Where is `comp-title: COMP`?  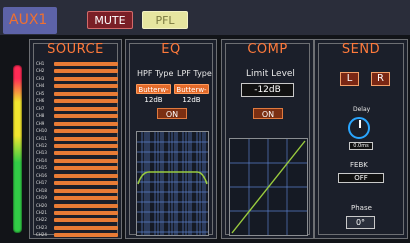
comp-title: COMP is located at coordinates (267, 49).